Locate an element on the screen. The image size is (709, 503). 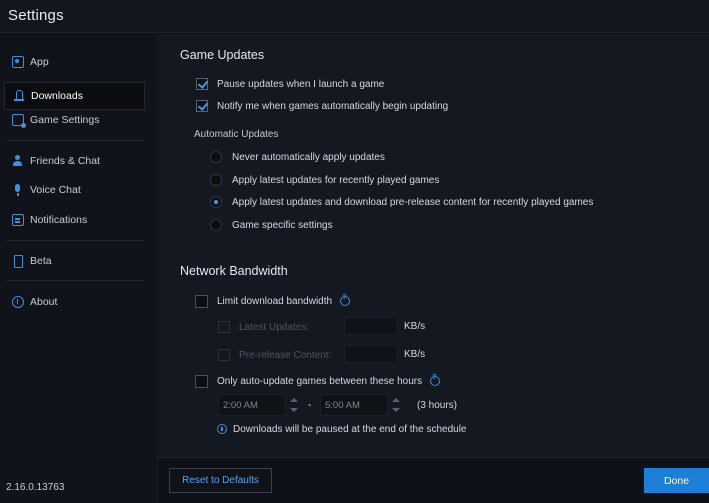
latest-updates-label: Latest Updates: is located at coordinates (274, 327).